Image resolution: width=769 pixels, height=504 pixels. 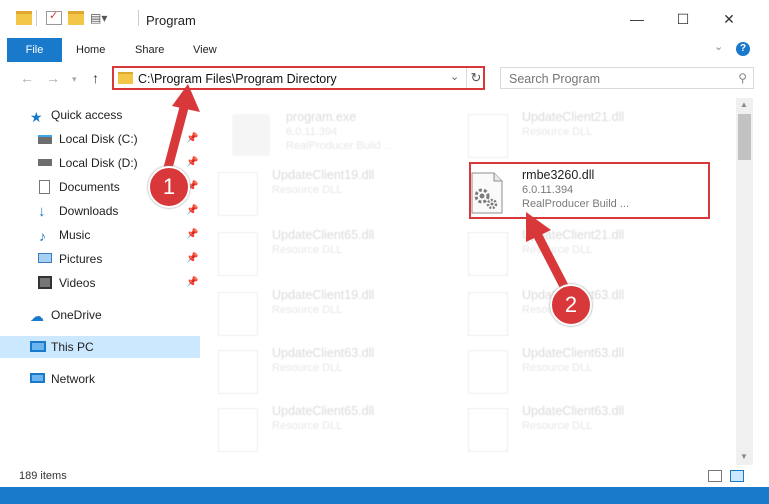 What do you see at coordinates (169, 187) in the screenshot?
I see `step-1-badge: 1` at bounding box center [169, 187].